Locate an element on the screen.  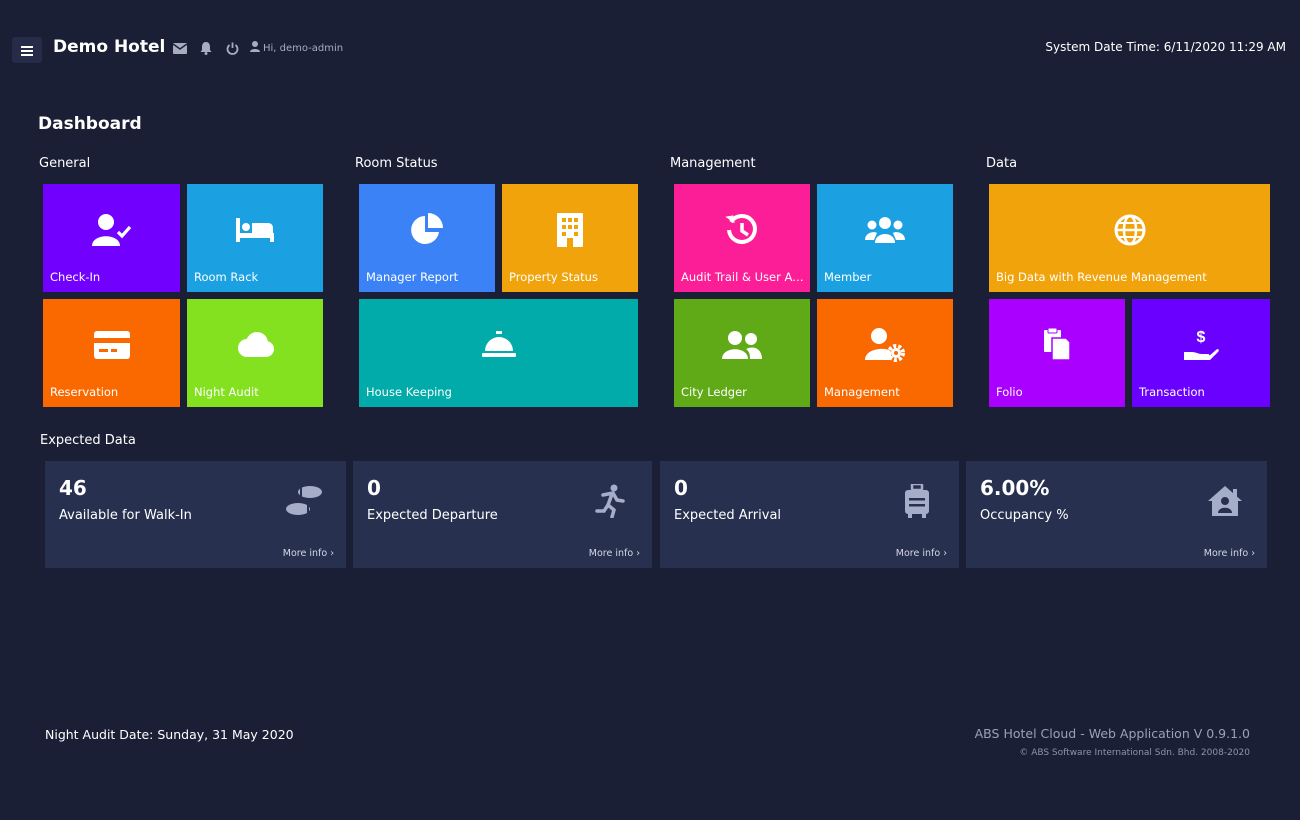
tile-transaction: $ Transaction is located at coordinates (1201, 353).